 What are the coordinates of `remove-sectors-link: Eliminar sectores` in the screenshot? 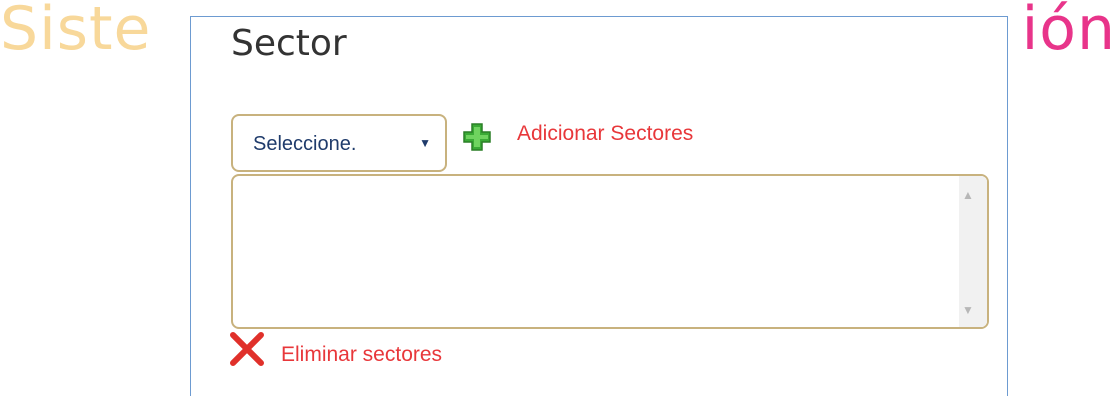 It's located at (361, 355).